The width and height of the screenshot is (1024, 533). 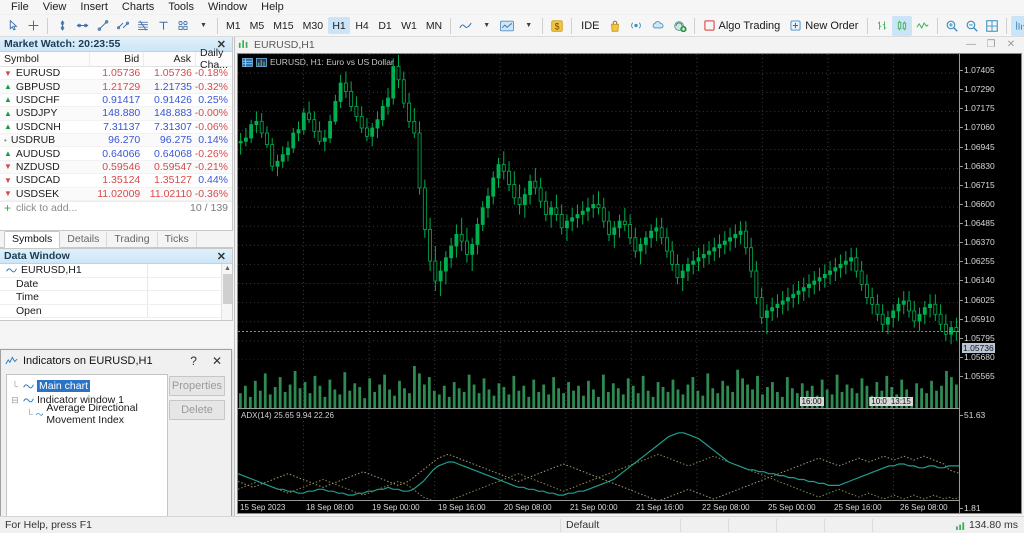 I want to click on timeframe-button-d1: D1, so click(x=385, y=25).